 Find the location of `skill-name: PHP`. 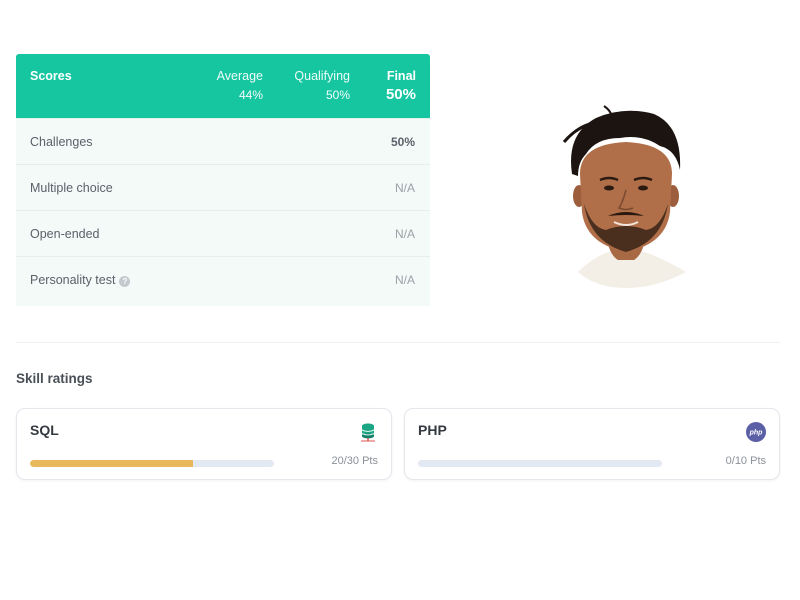

skill-name: PHP is located at coordinates (432, 430).